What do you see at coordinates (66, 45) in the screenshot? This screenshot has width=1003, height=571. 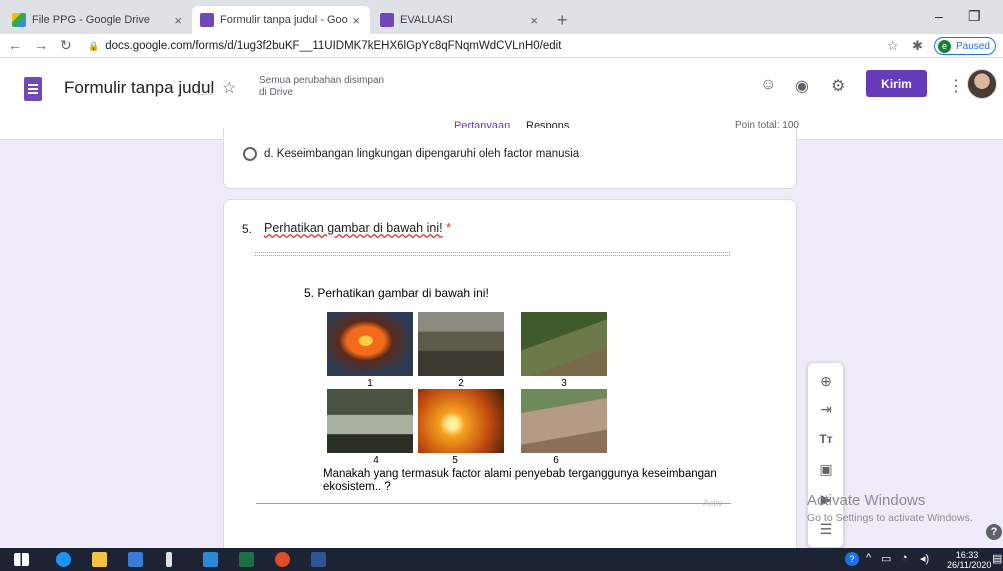 I see `reload-icon: ↻` at bounding box center [66, 45].